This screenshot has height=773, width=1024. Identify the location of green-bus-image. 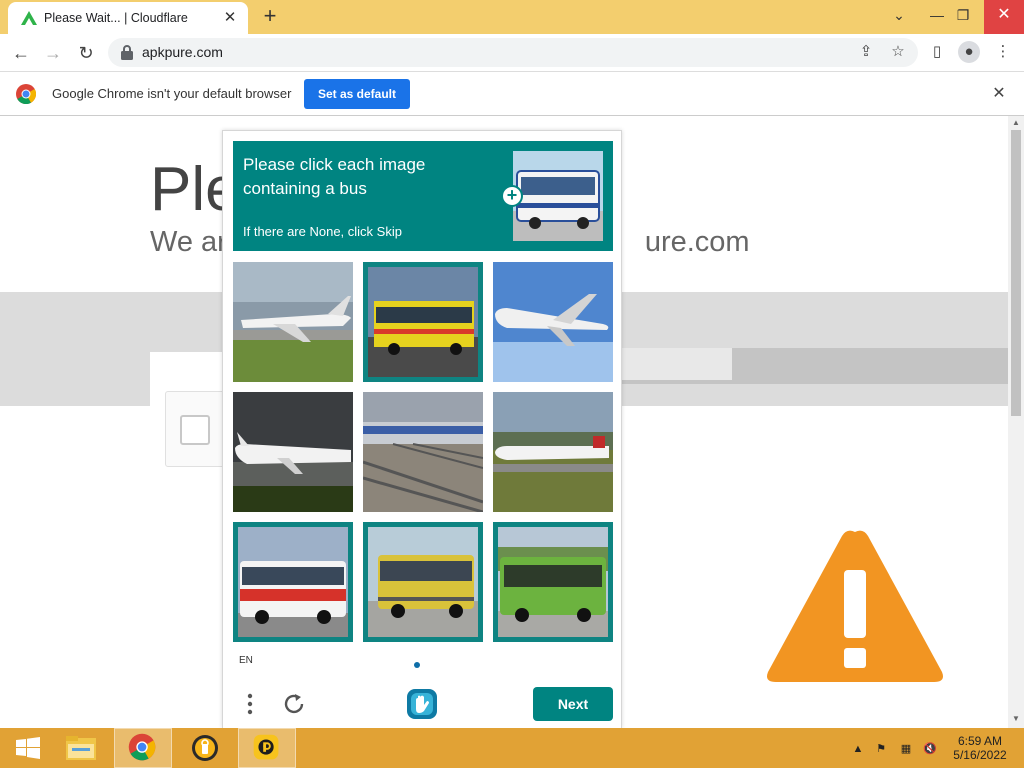
(553, 582).